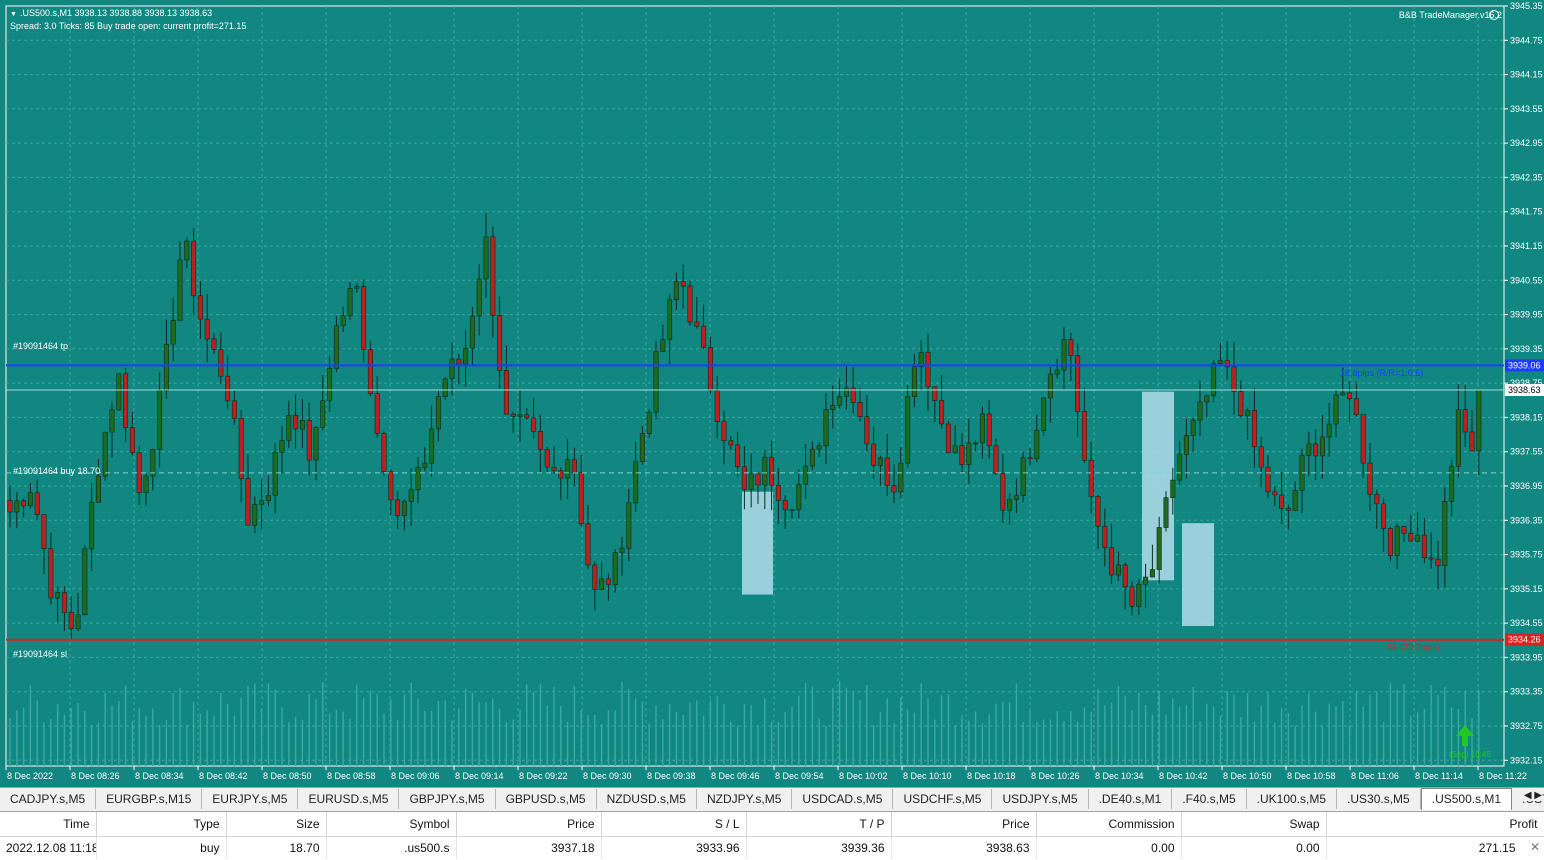 The image size is (1544, 860). What do you see at coordinates (745, 799) in the screenshot?
I see `tab-nzdjpy-s-m5: NZDJPY.s,M5` at bounding box center [745, 799].